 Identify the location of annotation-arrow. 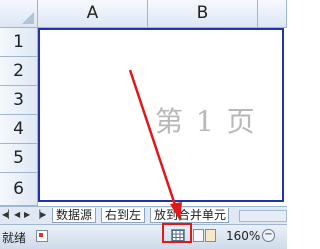
(155, 145).